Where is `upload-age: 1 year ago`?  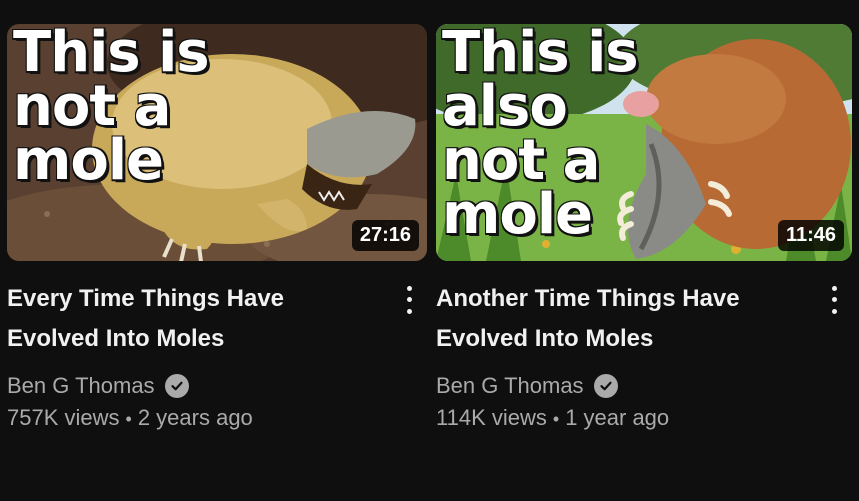 upload-age: 1 year ago is located at coordinates (617, 417).